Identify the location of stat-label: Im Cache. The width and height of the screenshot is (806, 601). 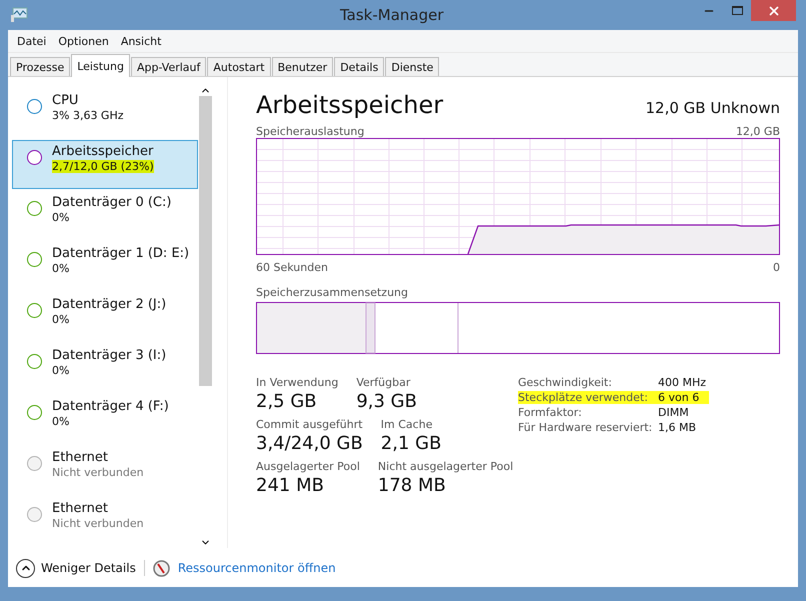
(407, 424).